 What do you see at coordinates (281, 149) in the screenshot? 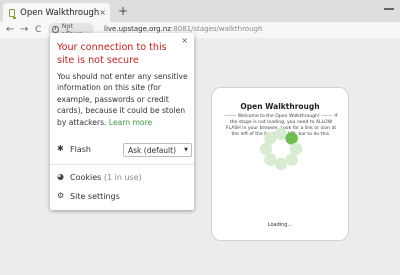
I see `loading-spinner` at bounding box center [281, 149].